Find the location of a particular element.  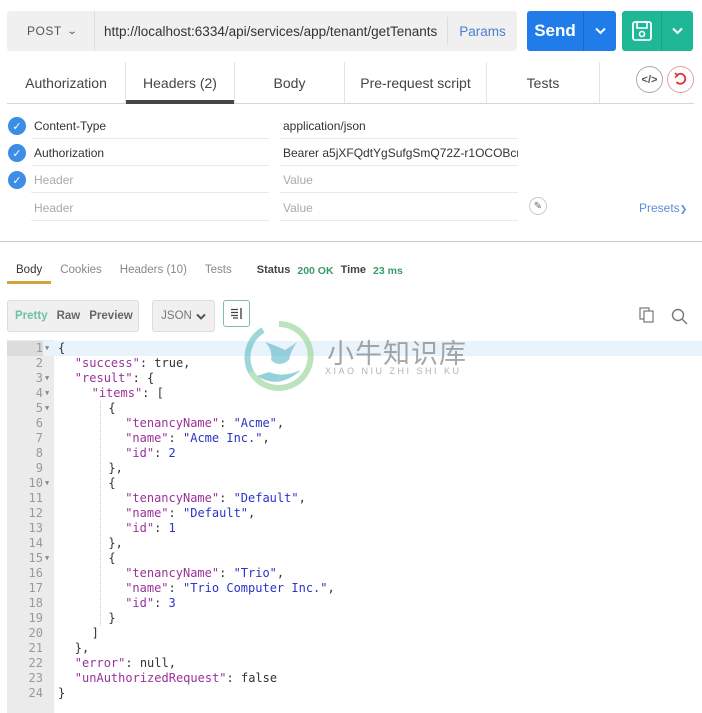

line-number: 18 is located at coordinates (35, 603).